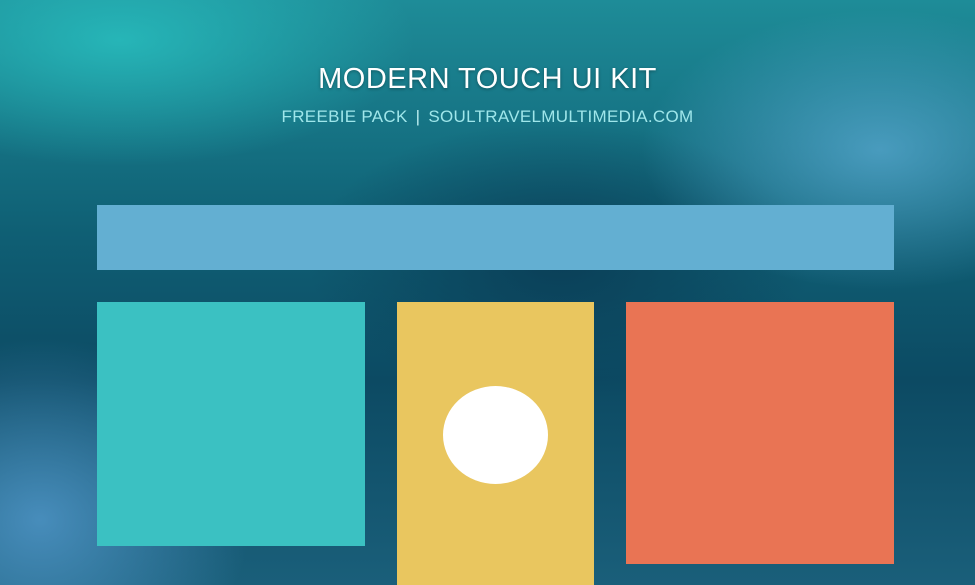 The height and width of the screenshot is (585, 975). I want to click on page-title: MODERN TOUCH UI KIT, so click(487, 79).